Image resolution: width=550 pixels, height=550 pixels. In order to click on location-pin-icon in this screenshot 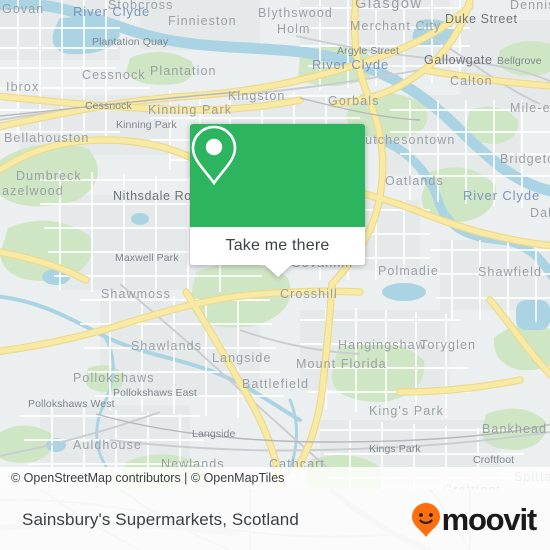, I will do `click(214, 155)`.